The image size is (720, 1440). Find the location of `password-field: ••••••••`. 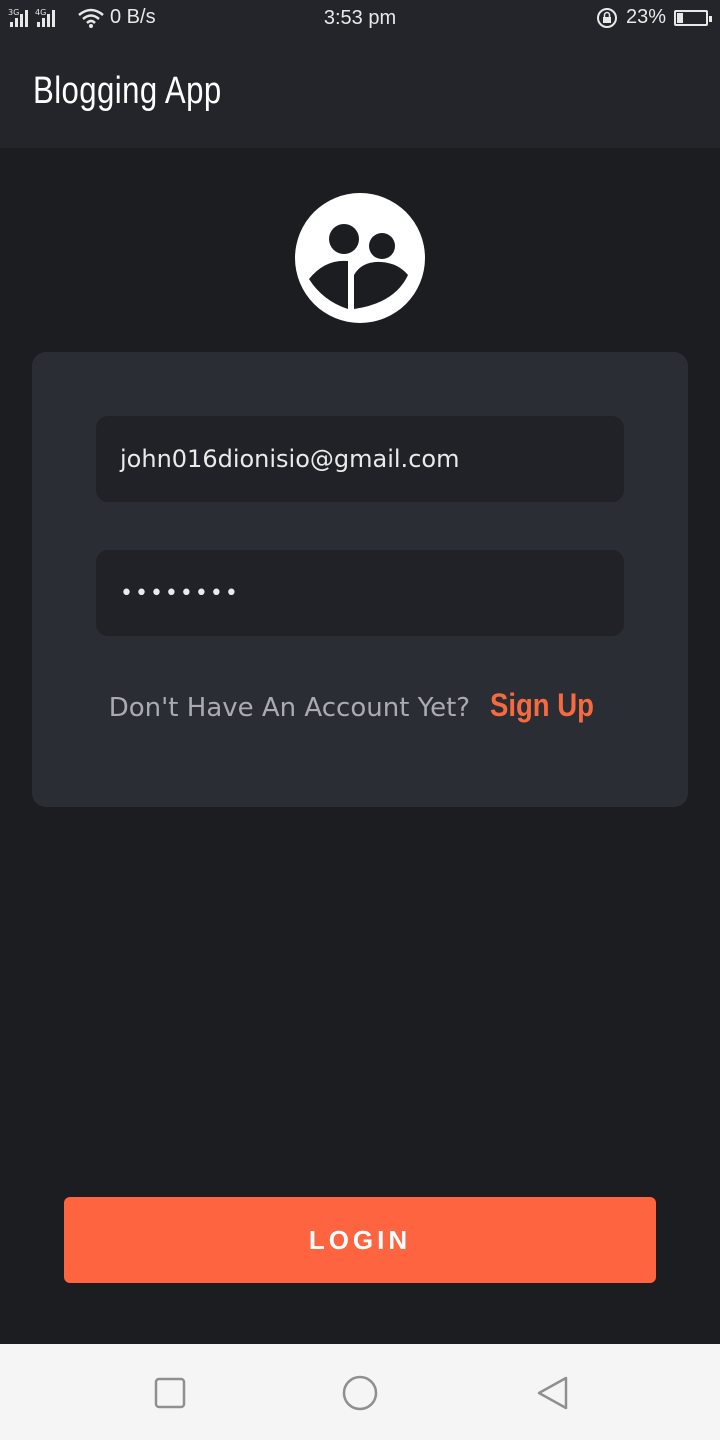

password-field: •••••••• is located at coordinates (360, 593).